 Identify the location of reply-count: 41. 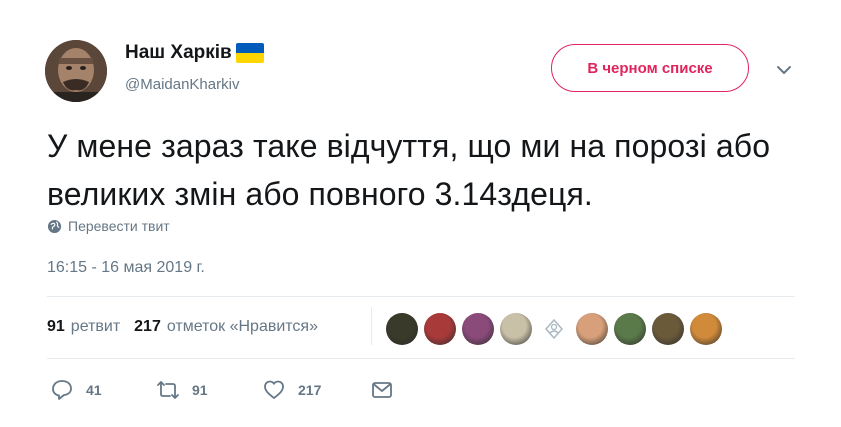
(94, 390).